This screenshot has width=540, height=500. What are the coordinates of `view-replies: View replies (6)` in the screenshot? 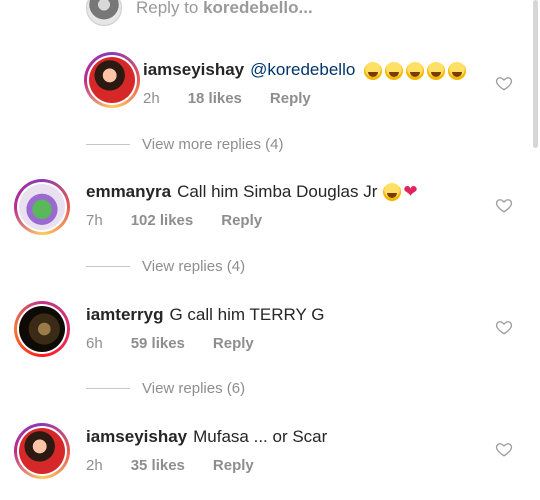 It's located at (165, 388).